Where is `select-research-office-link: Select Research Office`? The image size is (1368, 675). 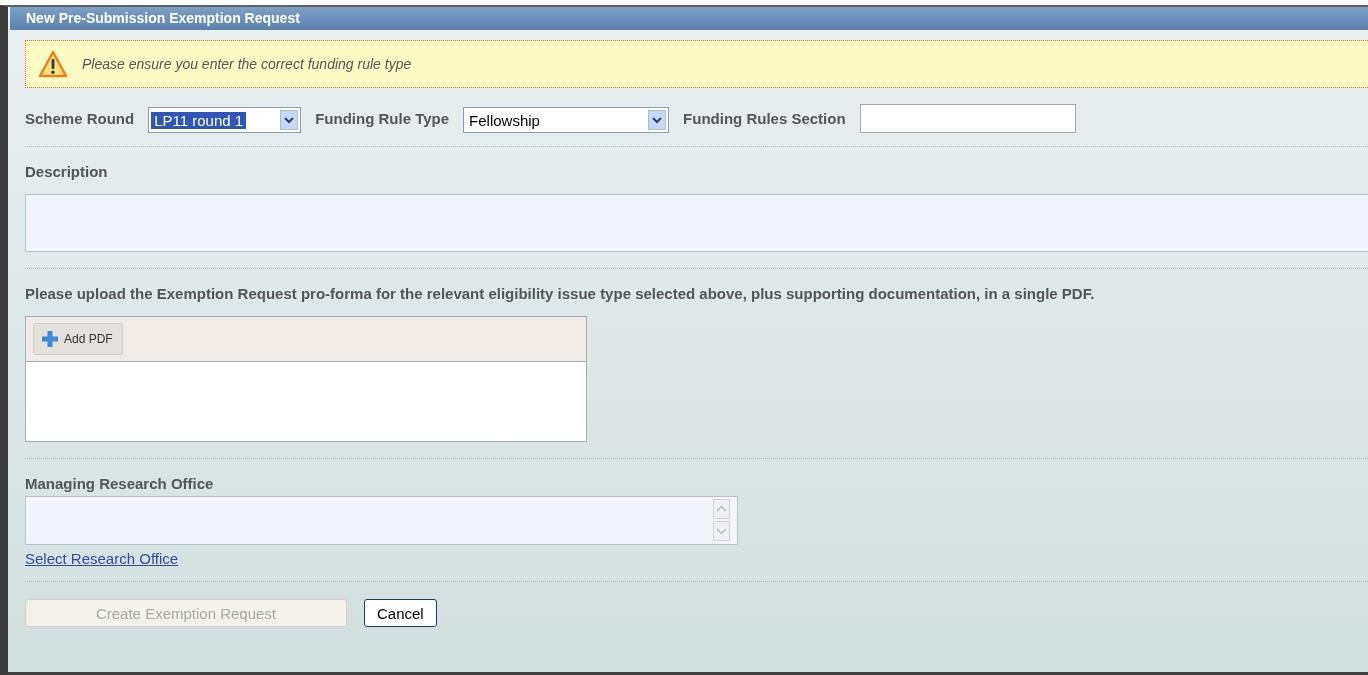
select-research-office-link: Select Research Office is located at coordinates (102, 558).